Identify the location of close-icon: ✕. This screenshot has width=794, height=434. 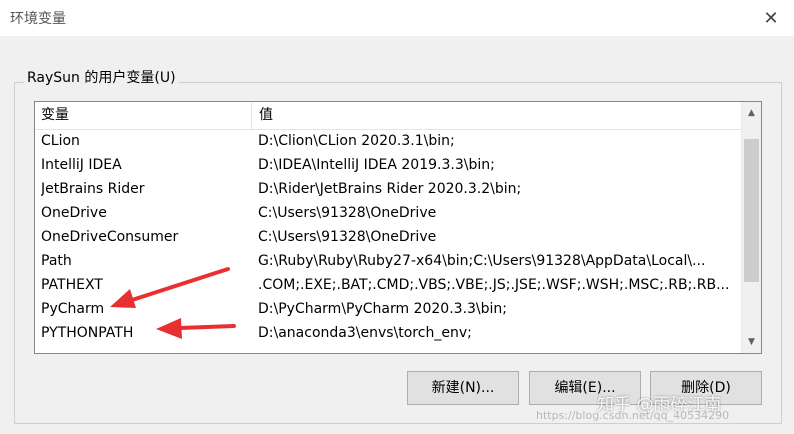
(771, 18).